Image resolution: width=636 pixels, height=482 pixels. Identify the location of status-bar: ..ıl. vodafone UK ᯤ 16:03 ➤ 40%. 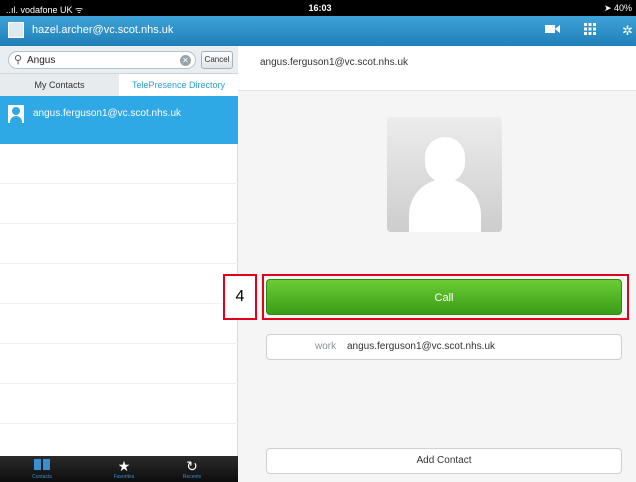
(318, 8).